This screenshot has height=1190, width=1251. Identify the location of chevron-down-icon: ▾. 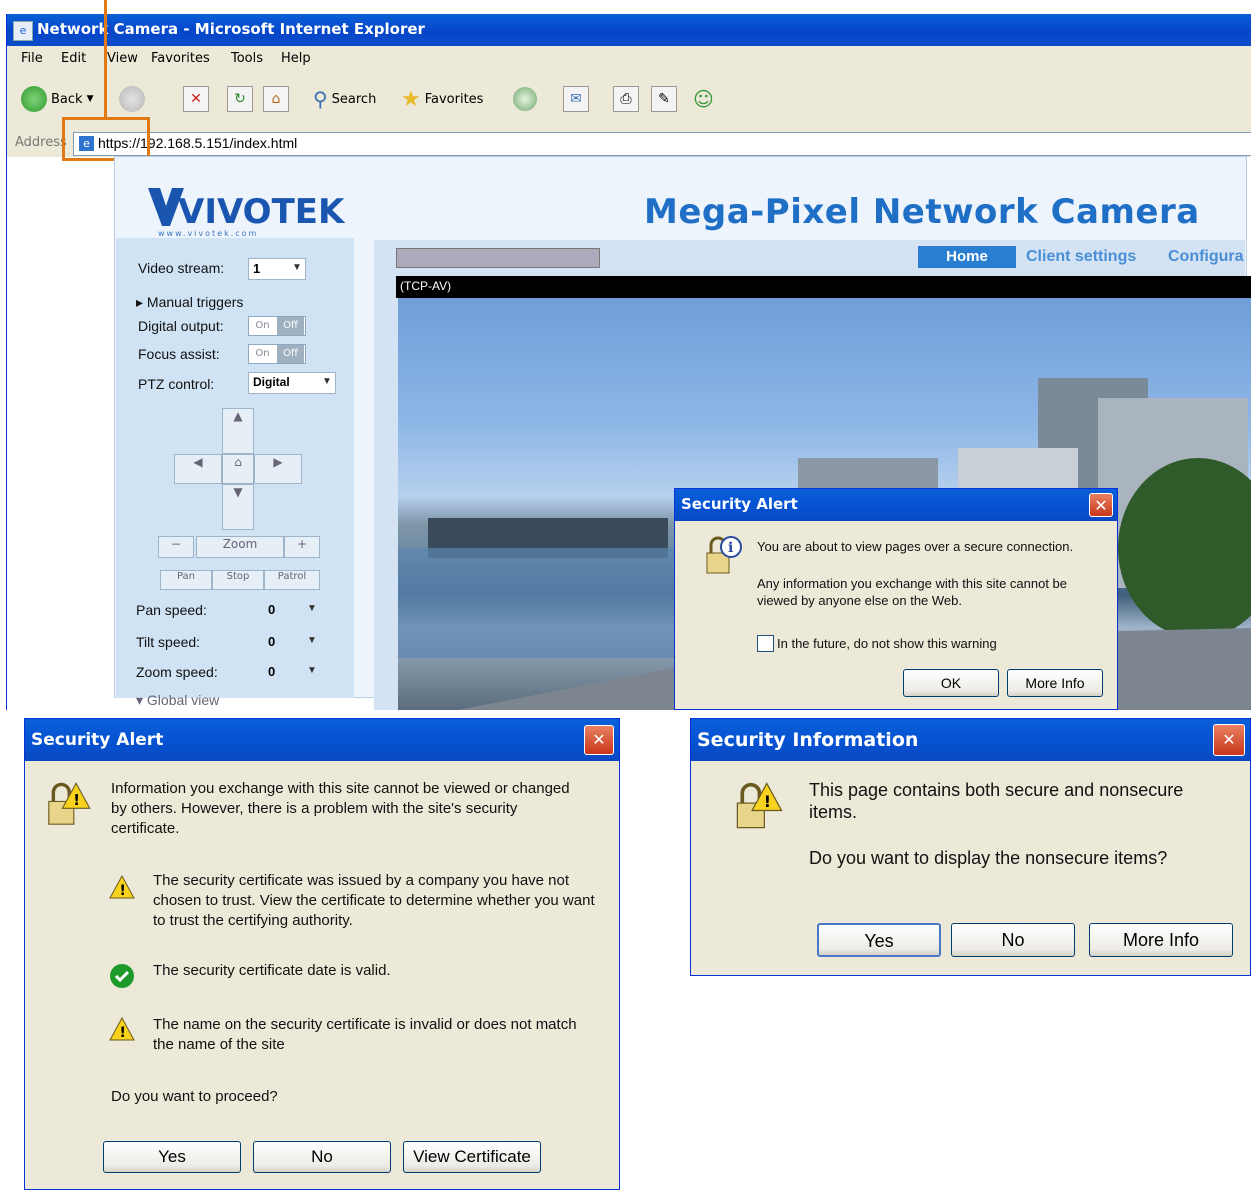
(141, 700).